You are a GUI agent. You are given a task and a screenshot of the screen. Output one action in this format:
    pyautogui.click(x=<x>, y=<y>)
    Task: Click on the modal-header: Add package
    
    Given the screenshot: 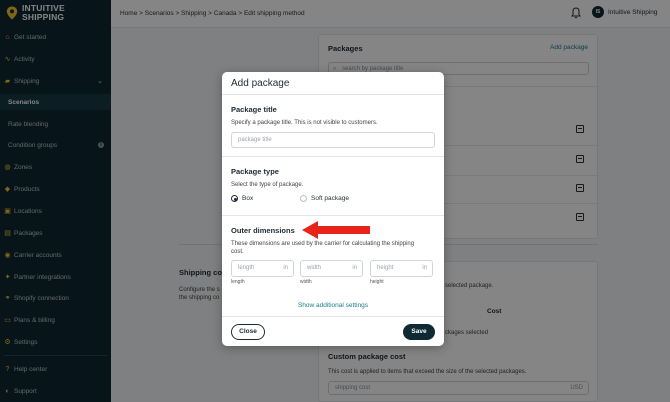 What is the action you would take?
    pyautogui.click(x=333, y=83)
    